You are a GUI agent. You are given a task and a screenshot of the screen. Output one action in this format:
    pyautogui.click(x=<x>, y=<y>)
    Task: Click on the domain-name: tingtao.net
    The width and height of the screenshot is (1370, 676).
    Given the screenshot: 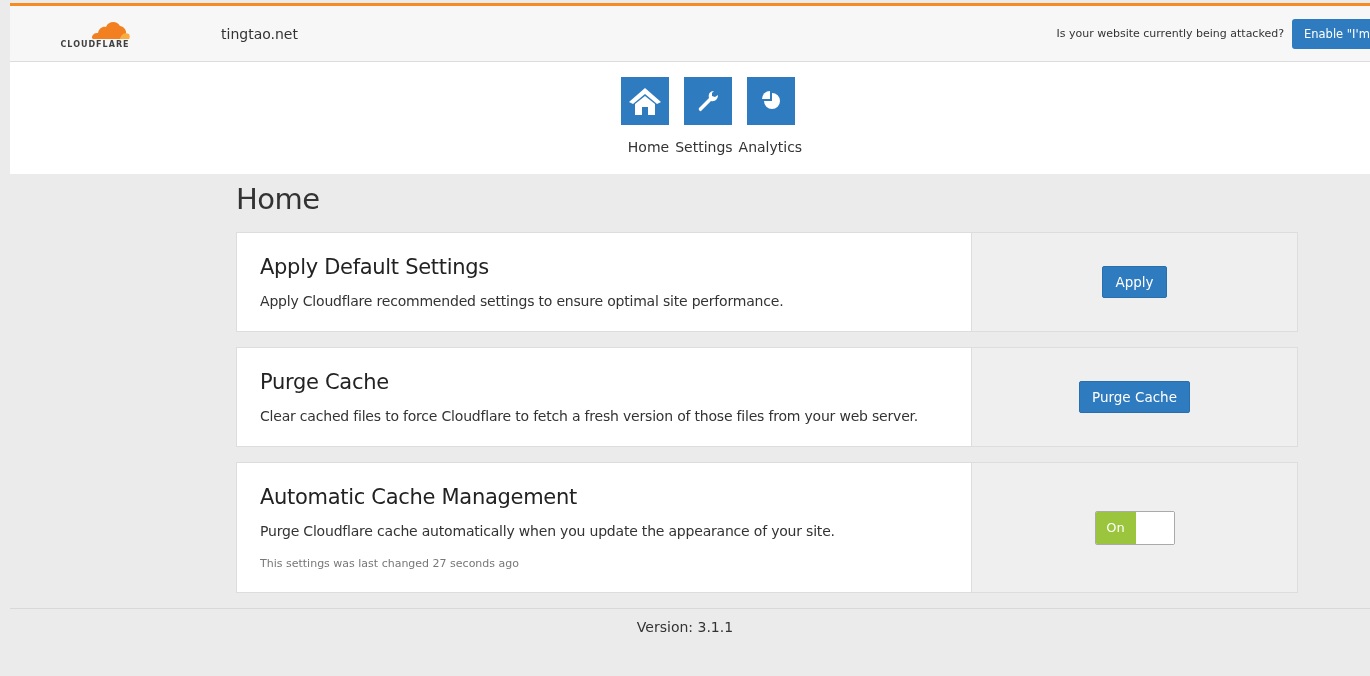 What is the action you would take?
    pyautogui.click(x=259, y=33)
    